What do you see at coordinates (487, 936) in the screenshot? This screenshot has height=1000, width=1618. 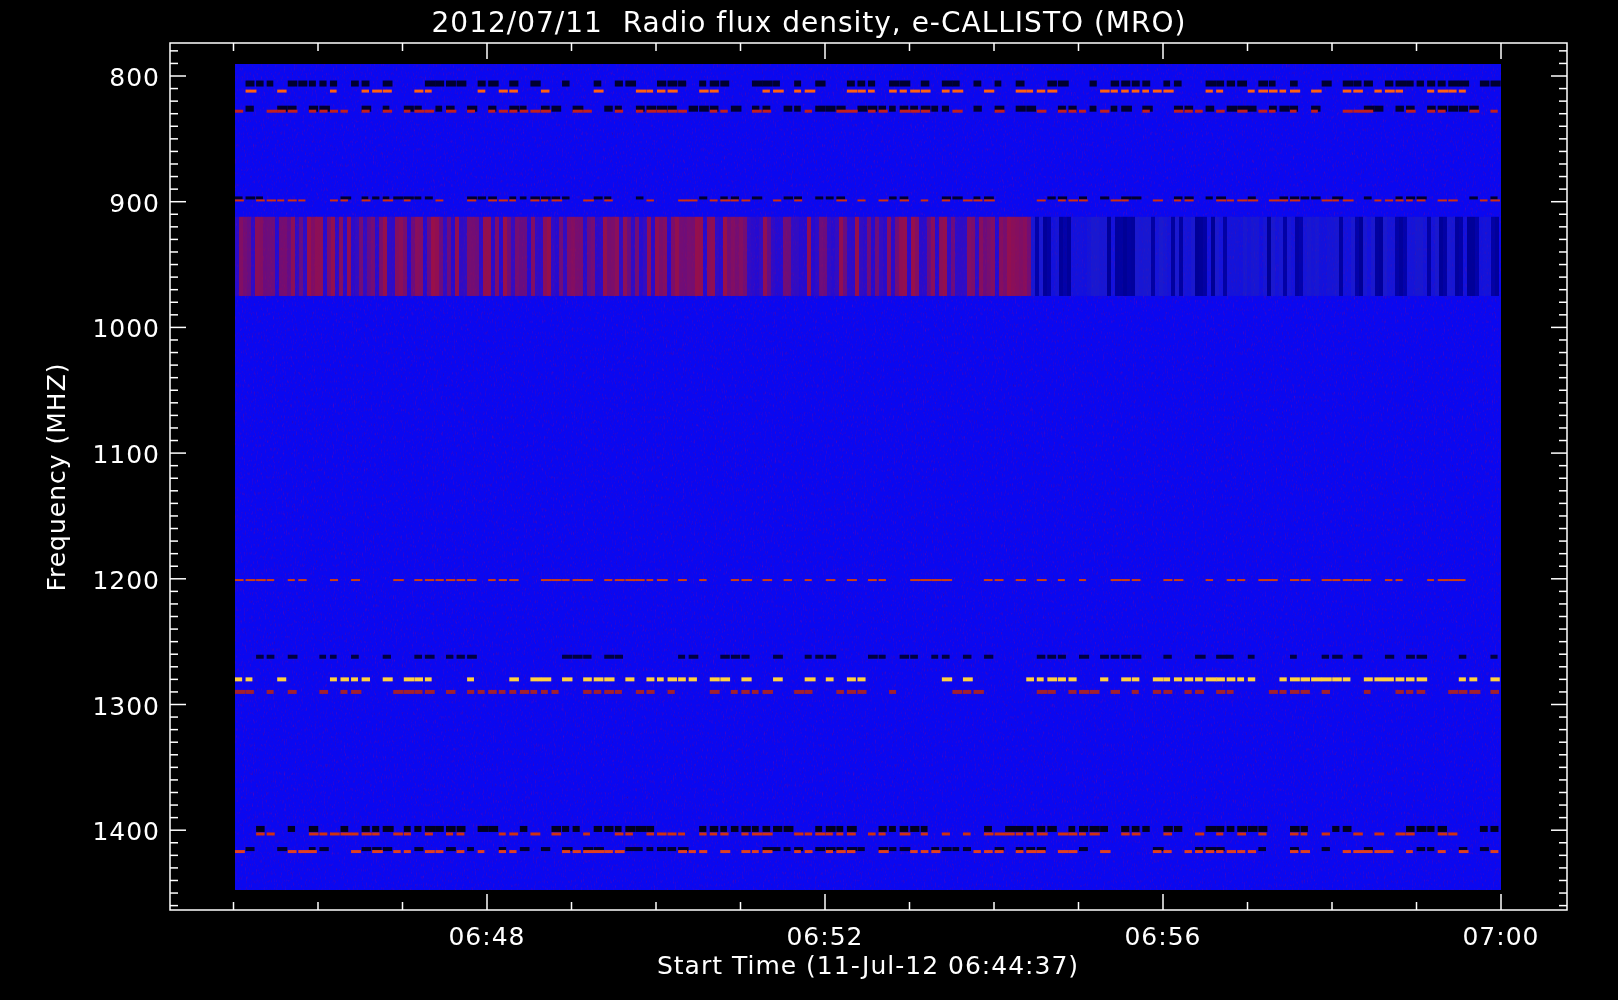 I see `x-tick-label: 06:48` at bounding box center [487, 936].